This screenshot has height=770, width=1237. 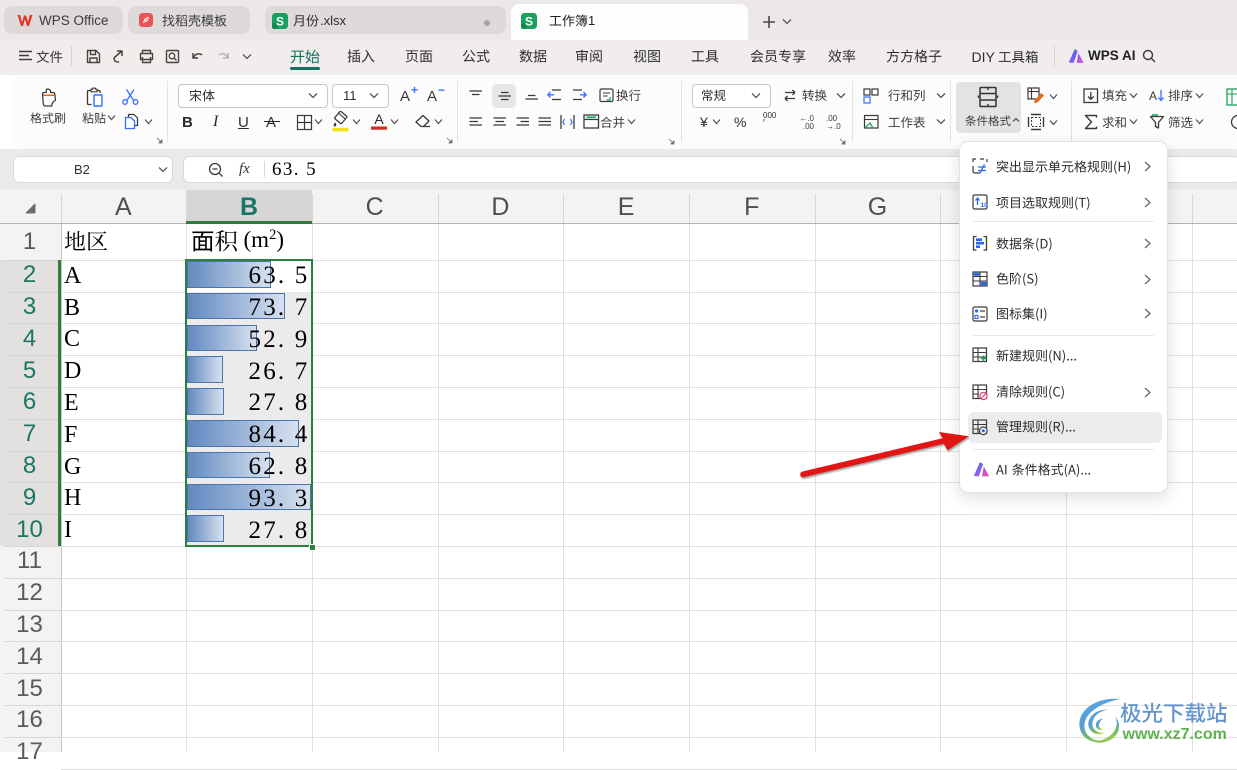 What do you see at coordinates (808, 125) in the screenshot?
I see `svg-text: .00` at bounding box center [808, 125].